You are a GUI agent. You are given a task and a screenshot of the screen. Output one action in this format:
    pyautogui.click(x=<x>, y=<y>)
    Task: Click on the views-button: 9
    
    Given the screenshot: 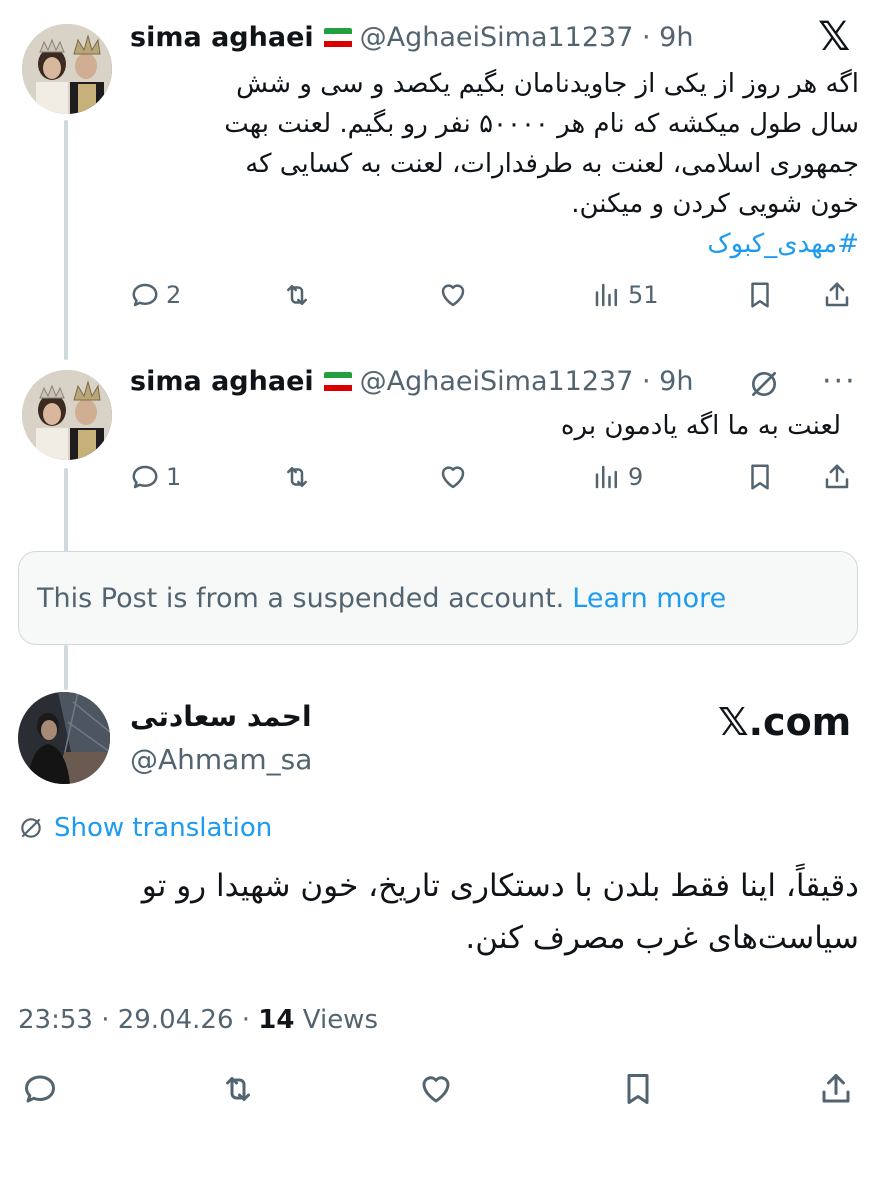 What is the action you would take?
    pyautogui.click(x=617, y=477)
    